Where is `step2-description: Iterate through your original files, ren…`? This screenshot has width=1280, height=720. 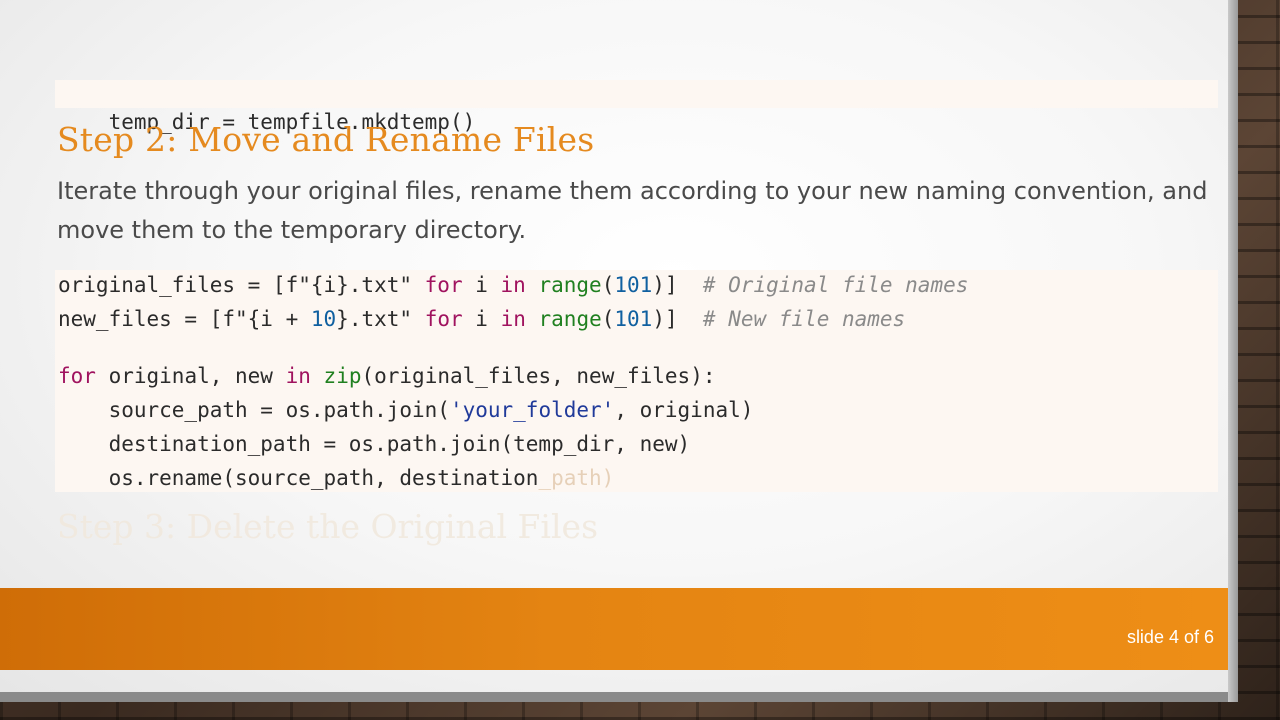 step2-description: Iterate through your original files, ren… is located at coordinates (632, 210).